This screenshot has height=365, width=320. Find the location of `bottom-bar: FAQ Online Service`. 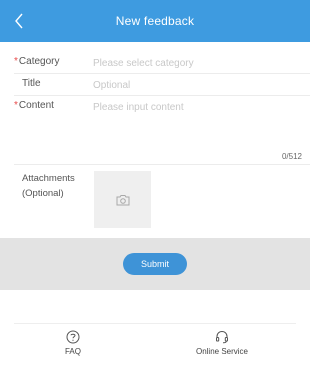

bottom-bar: FAQ Online Service is located at coordinates (155, 347).